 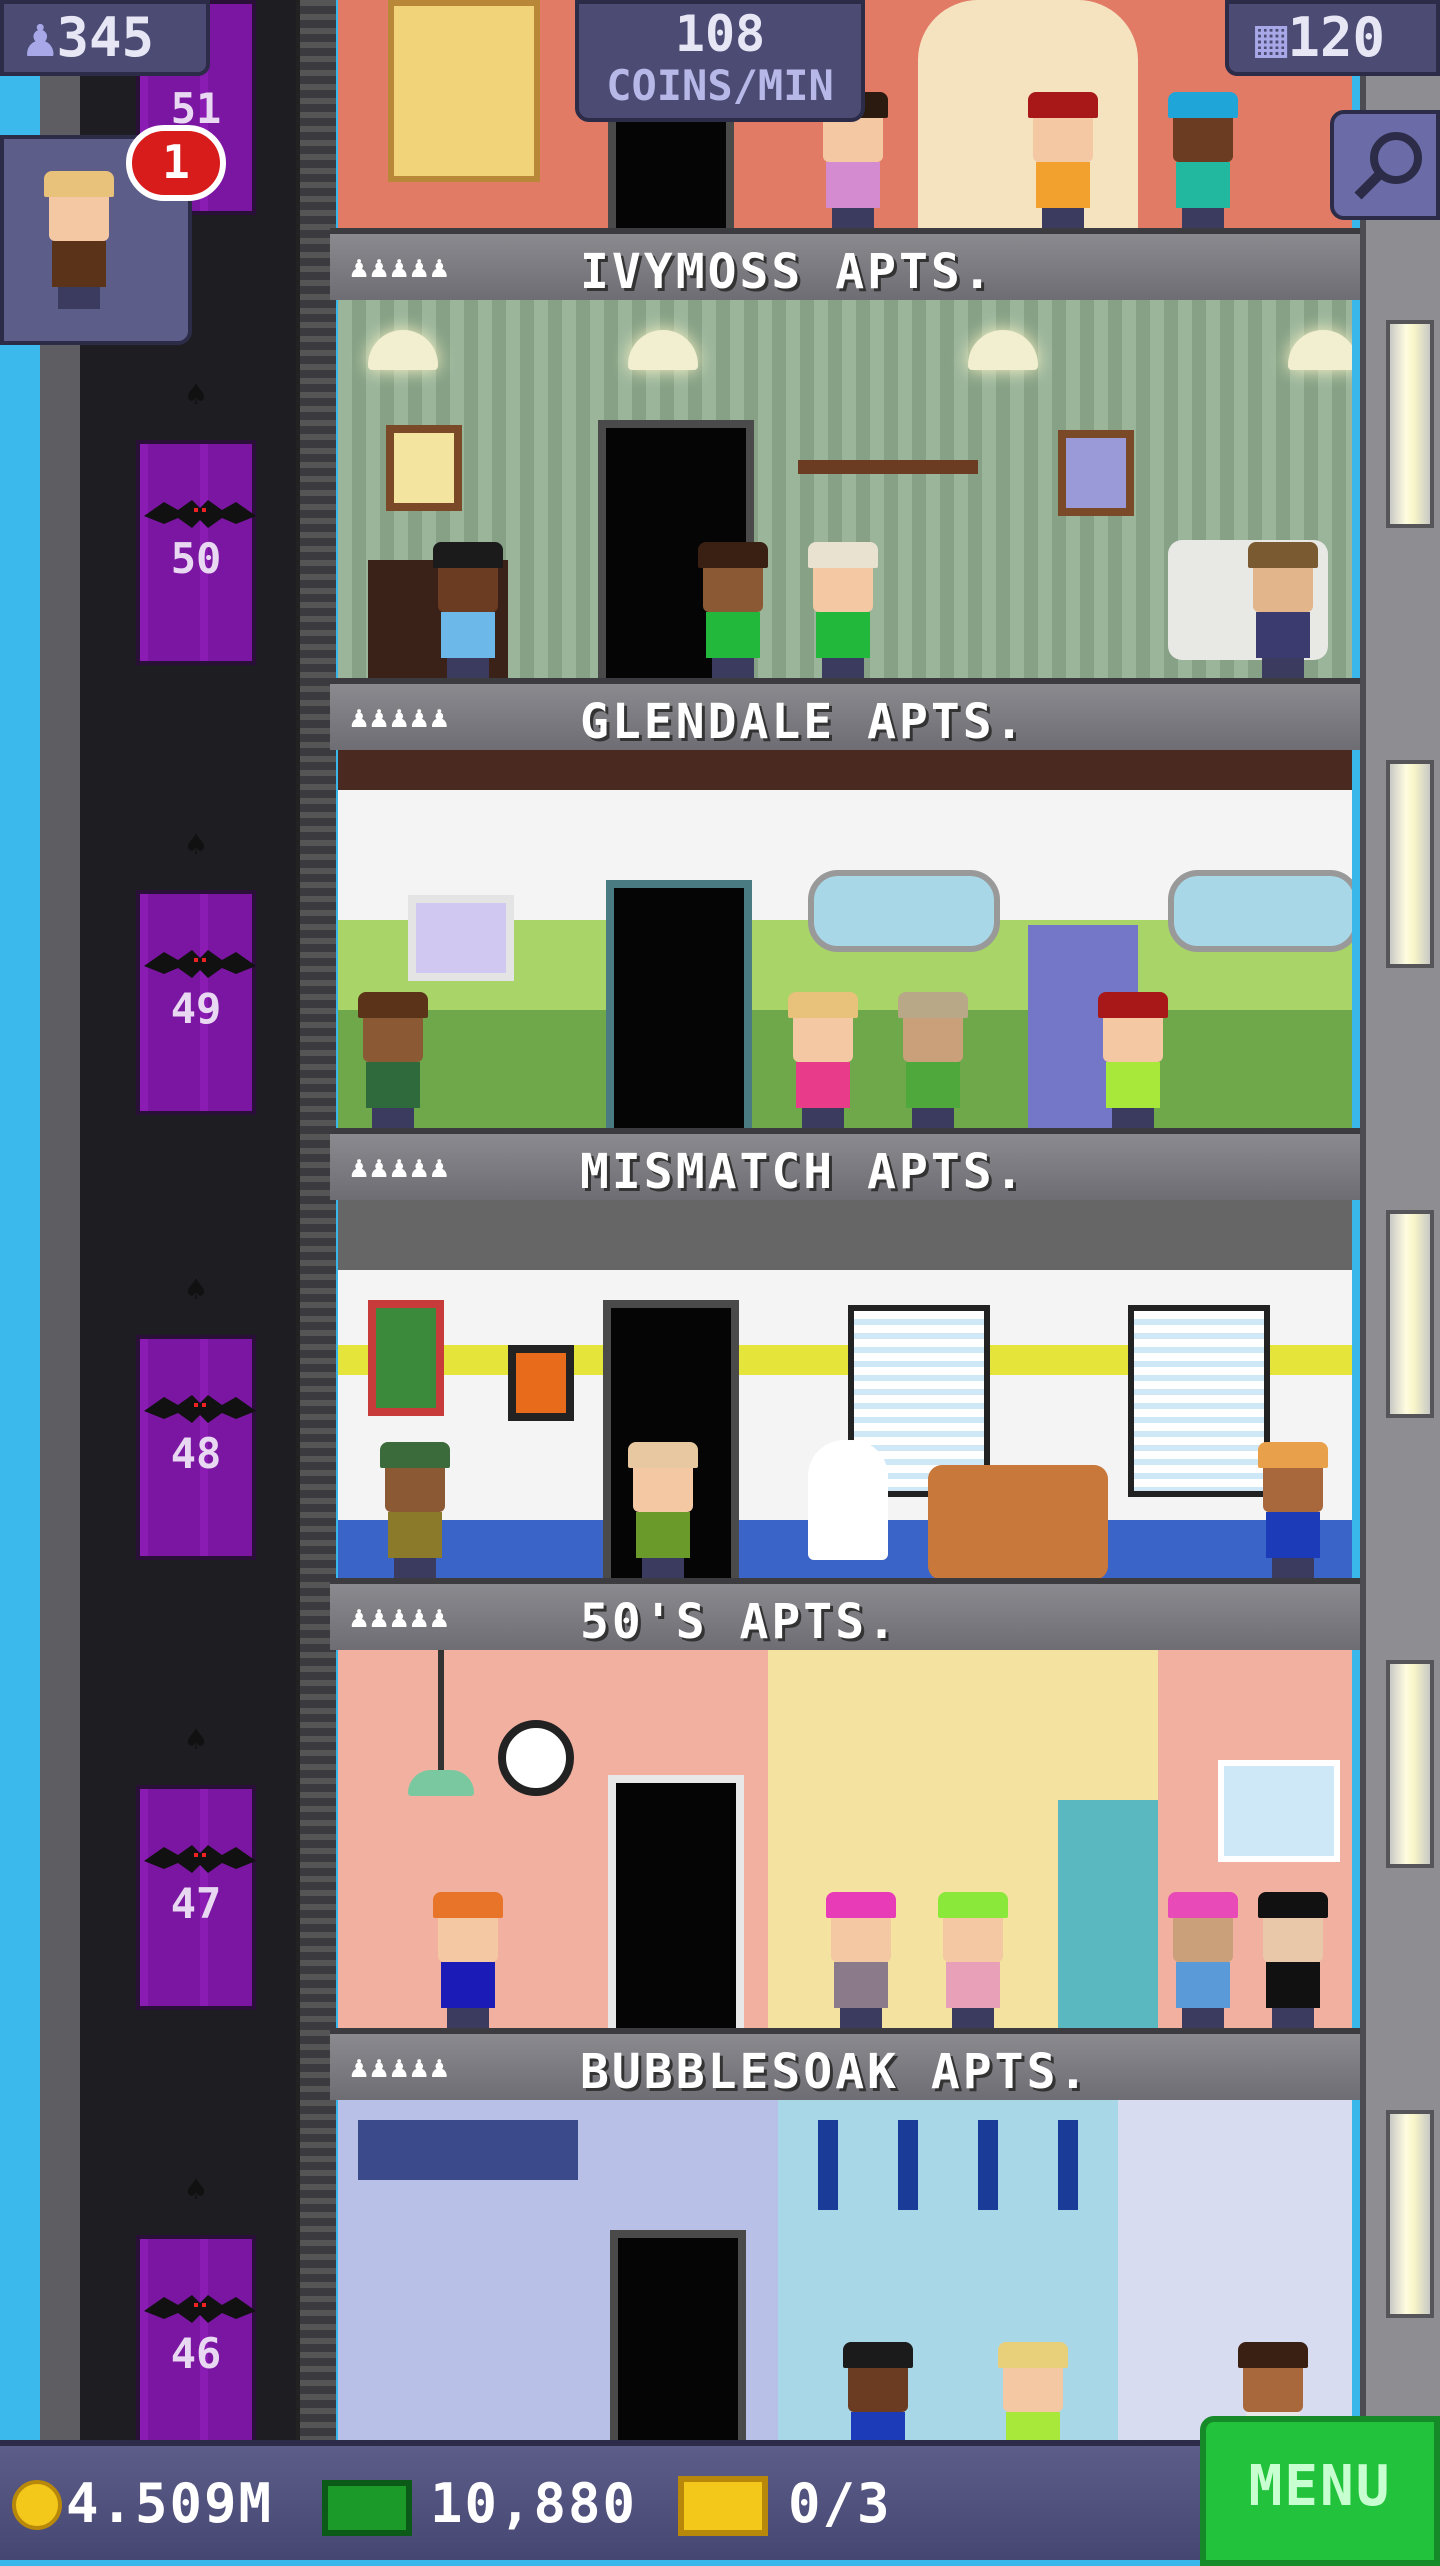 What do you see at coordinates (196, 558) in the screenshot?
I see `elevator-floor-number: 50` at bounding box center [196, 558].